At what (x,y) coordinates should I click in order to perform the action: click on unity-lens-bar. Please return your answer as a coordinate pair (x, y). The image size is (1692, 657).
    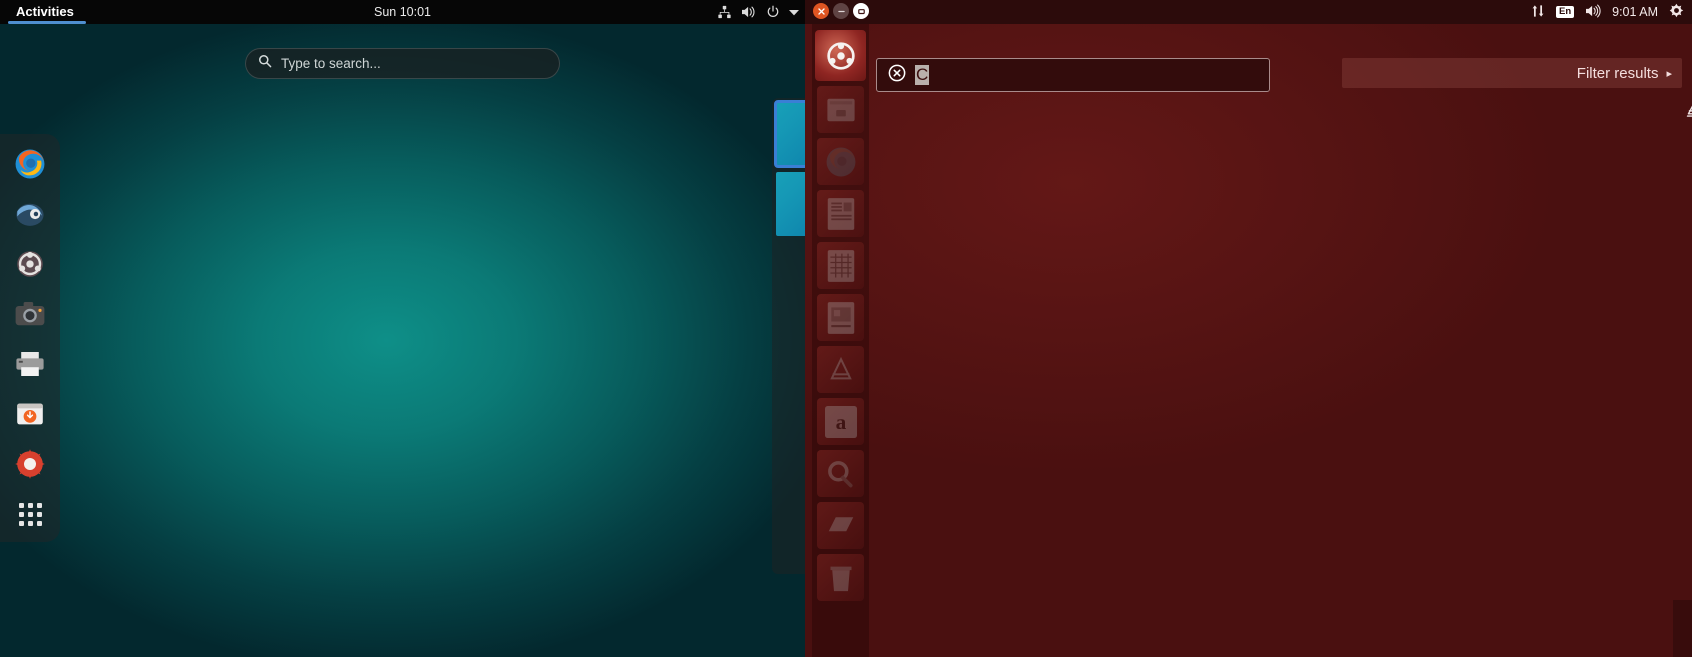
    Looking at the image, I should click on (1682, 628).